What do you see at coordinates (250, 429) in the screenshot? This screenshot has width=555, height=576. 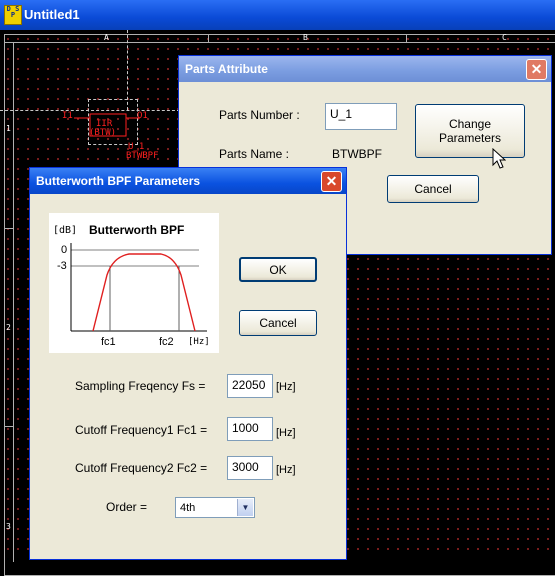 I see `fc1-input: 1000` at bounding box center [250, 429].